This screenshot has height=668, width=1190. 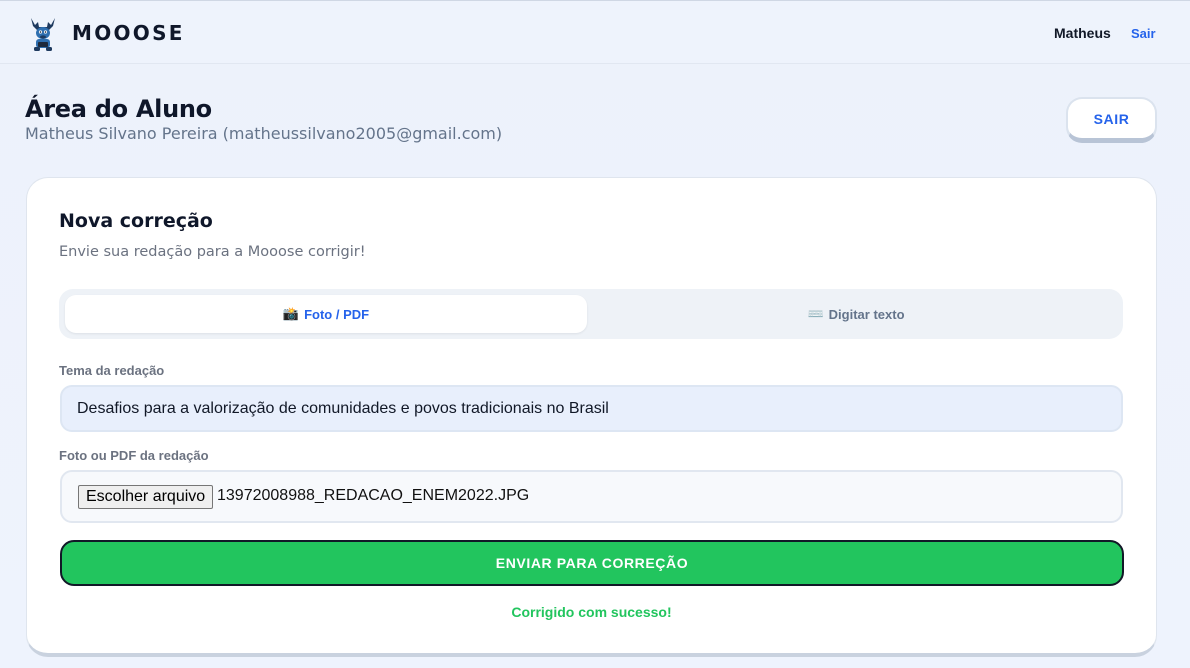 I want to click on choose-file-button: Escolher arquivo, so click(x=146, y=497).